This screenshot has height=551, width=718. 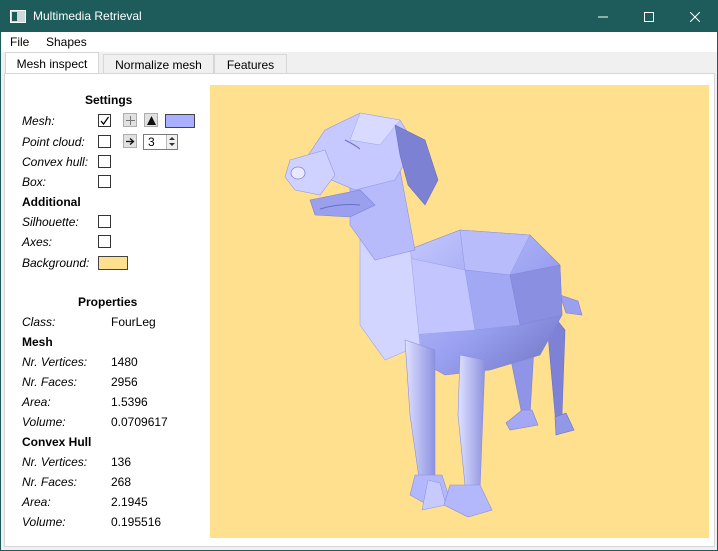 What do you see at coordinates (359, 16) in the screenshot?
I see `title-bar: Multimedia Retrieval` at bounding box center [359, 16].